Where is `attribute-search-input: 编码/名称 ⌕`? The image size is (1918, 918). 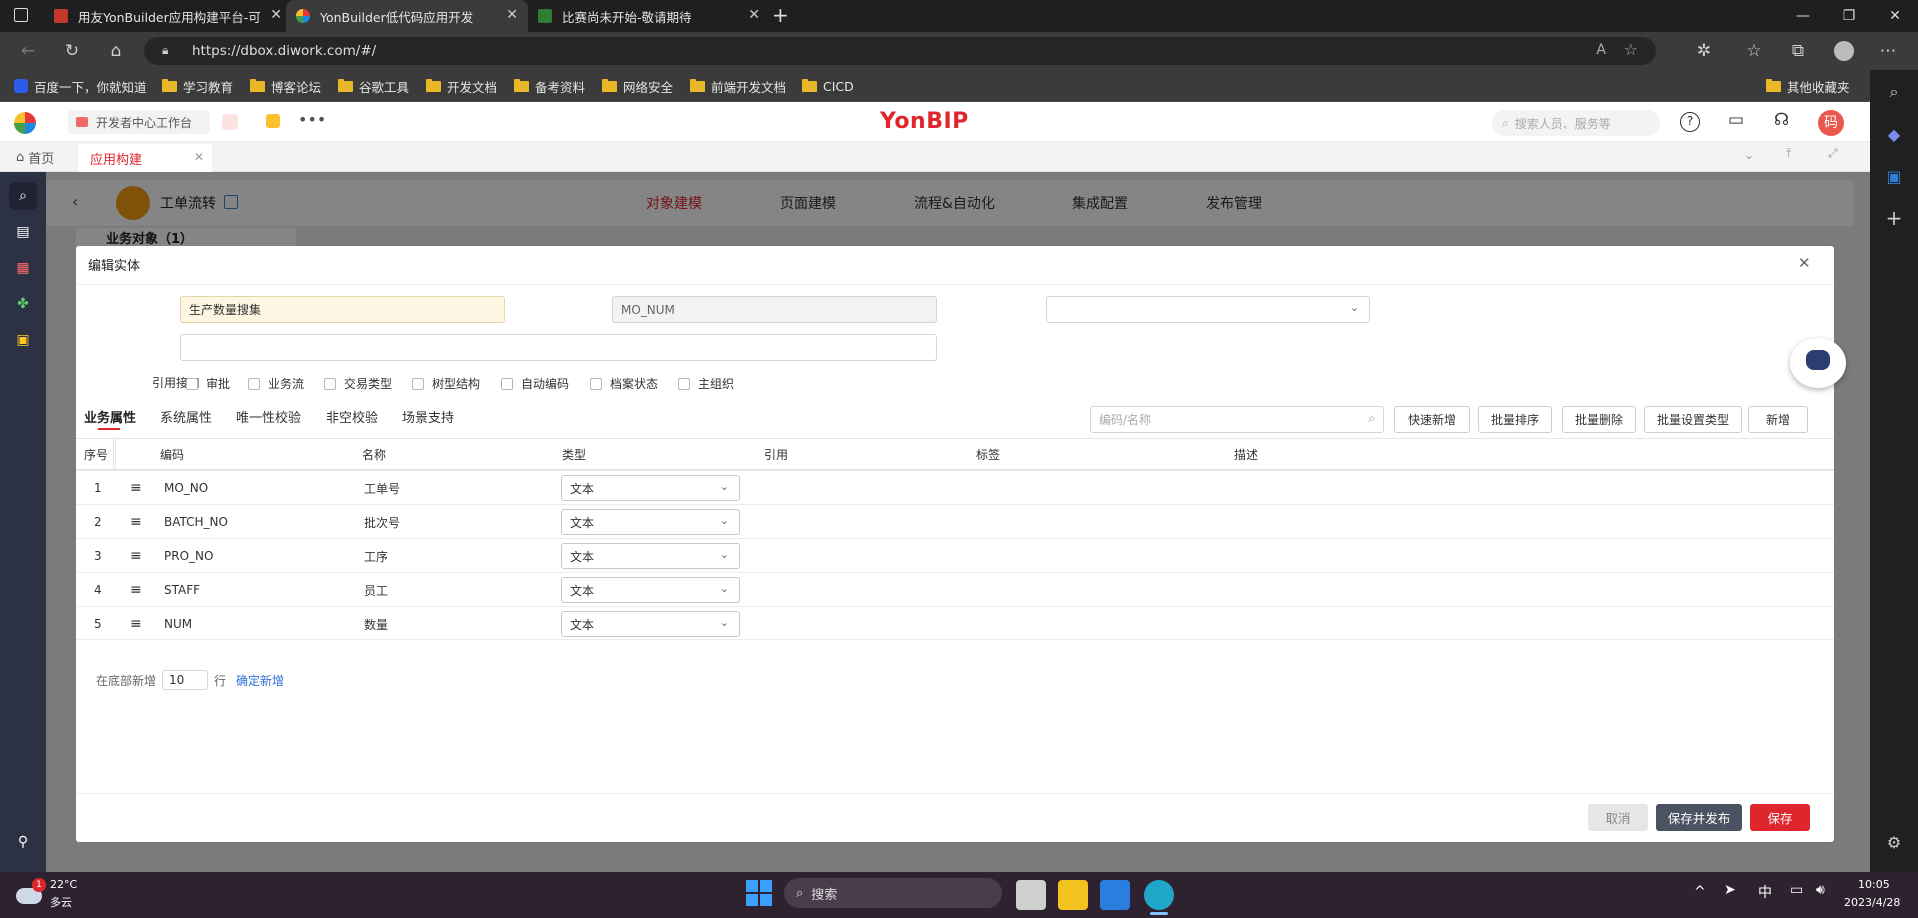
attribute-search-input: 编码/名称 ⌕ is located at coordinates (1237, 419).